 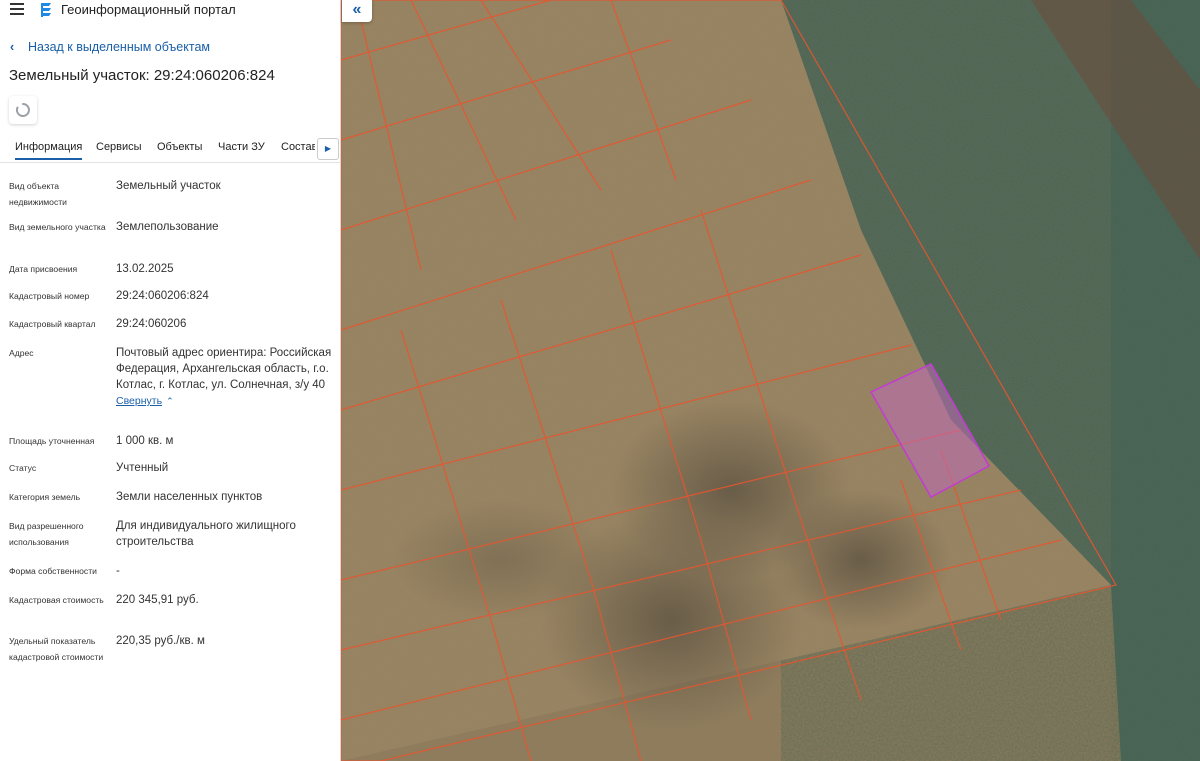 What do you see at coordinates (17, 9) in the screenshot?
I see `hamburger-menu-icon` at bounding box center [17, 9].